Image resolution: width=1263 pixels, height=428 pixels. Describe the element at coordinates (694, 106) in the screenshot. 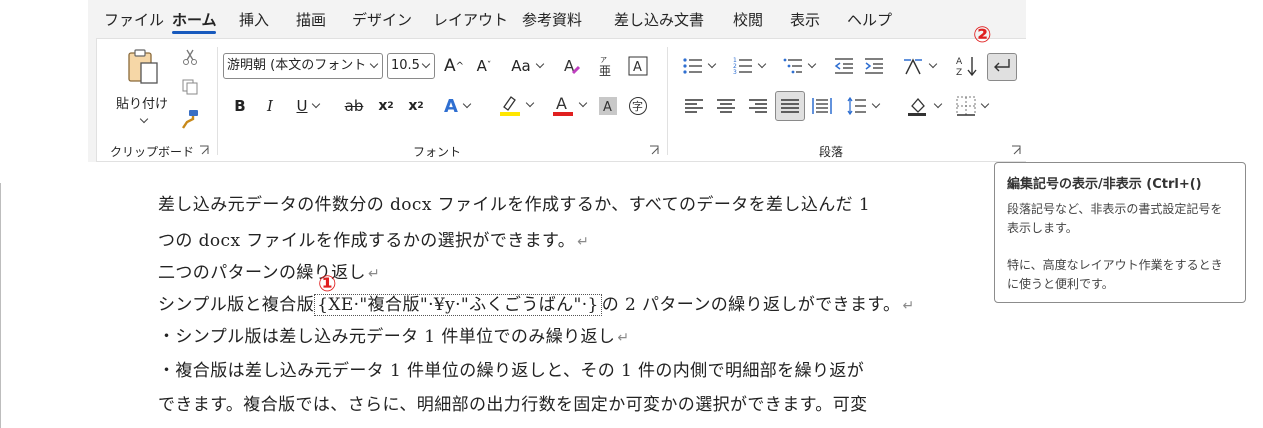

I see `align-left-icon` at that location.